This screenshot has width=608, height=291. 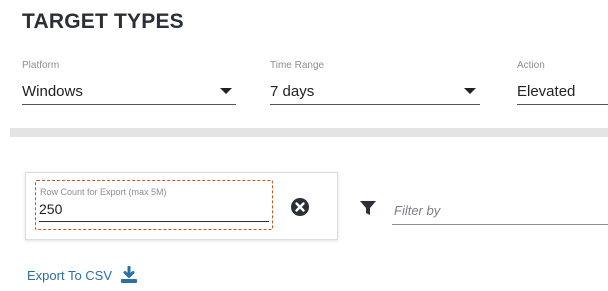 I want to click on download-icon, so click(x=129, y=275).